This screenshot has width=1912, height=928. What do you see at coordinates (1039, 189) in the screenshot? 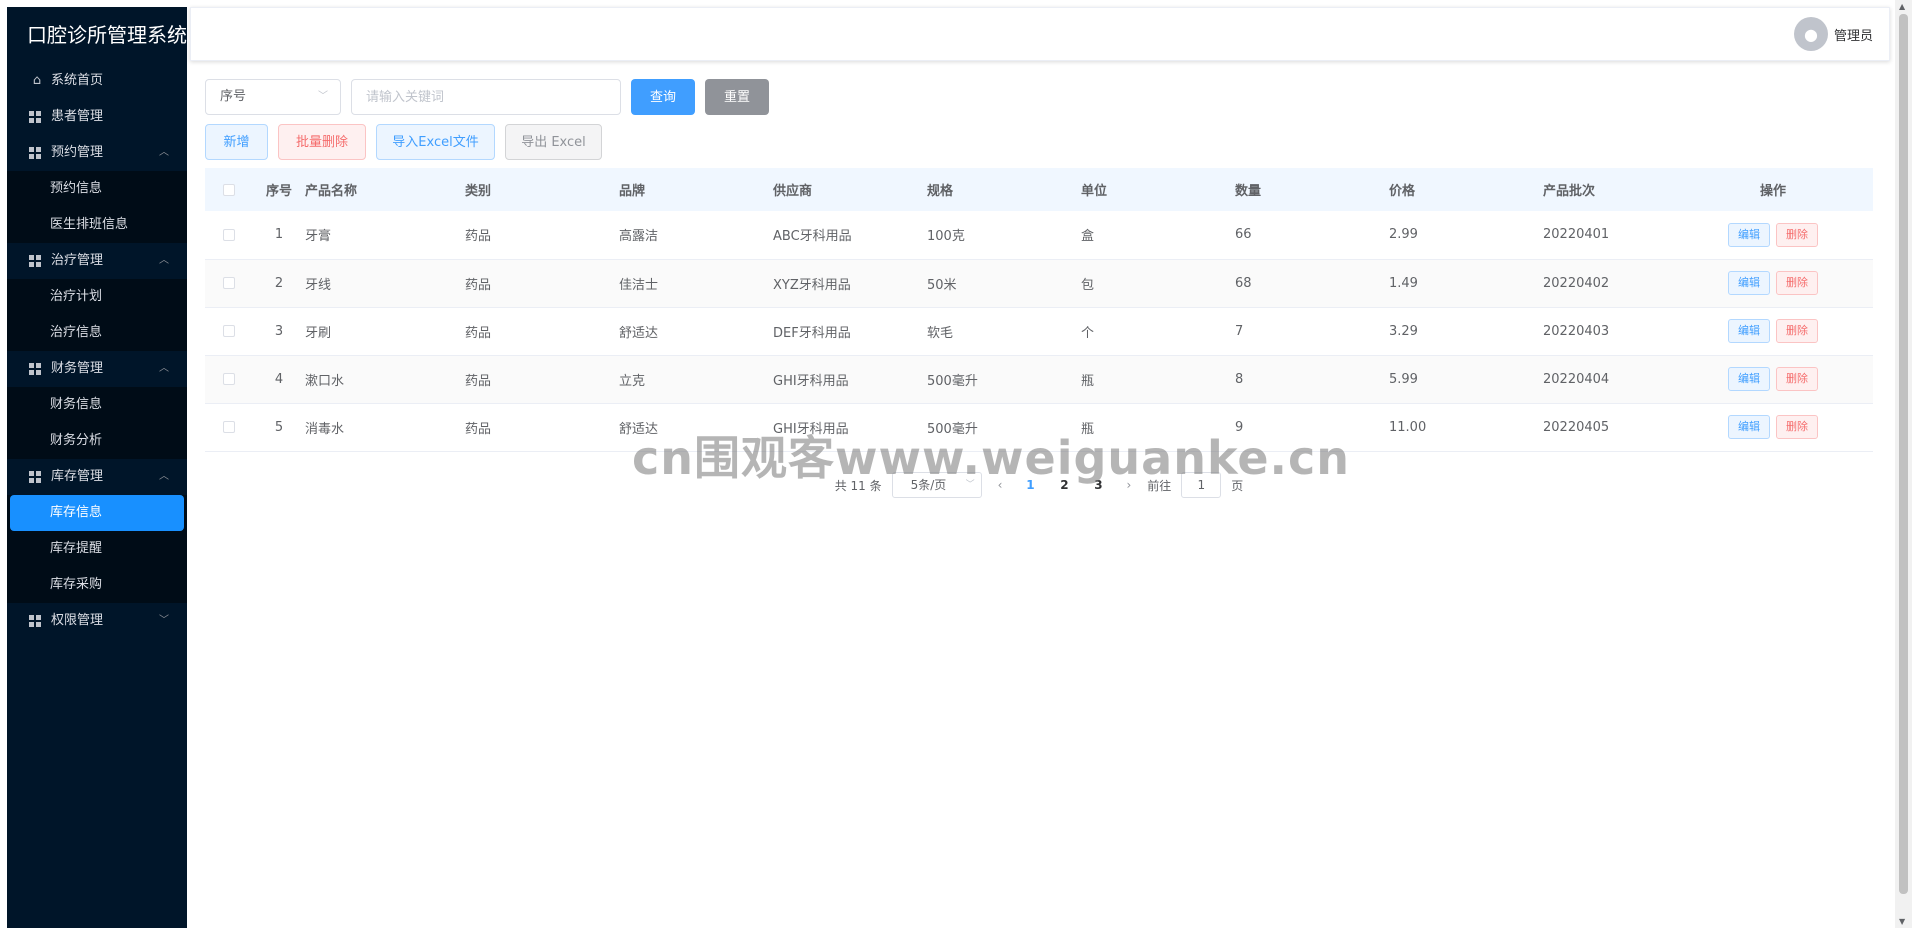
I see `table-header-row: 序号 产品名称 类别 品牌 供应商 规格 单位 数量 价格 产品批次 操作` at bounding box center [1039, 189].